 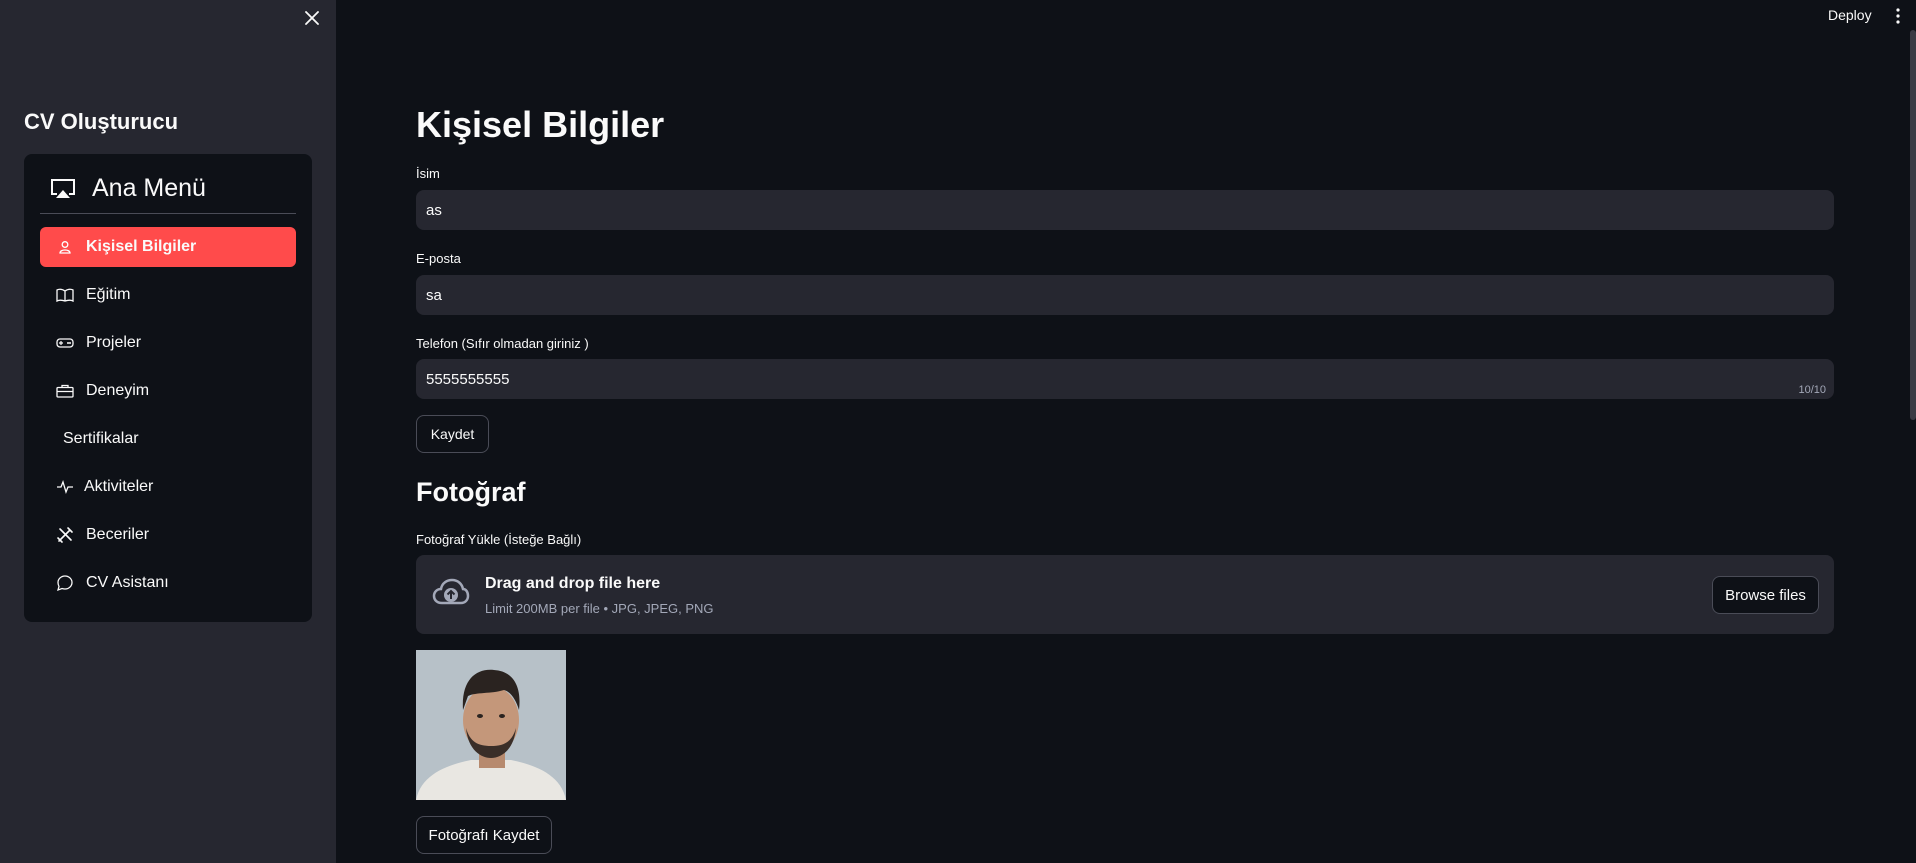 I want to click on upload-label: Fotoğraf Yükle (İsteğe Bağlı), so click(x=499, y=539).